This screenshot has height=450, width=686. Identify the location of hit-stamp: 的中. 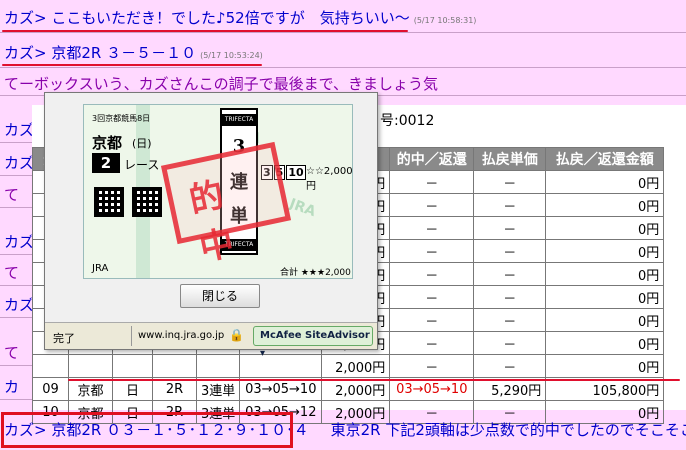
(226, 205).